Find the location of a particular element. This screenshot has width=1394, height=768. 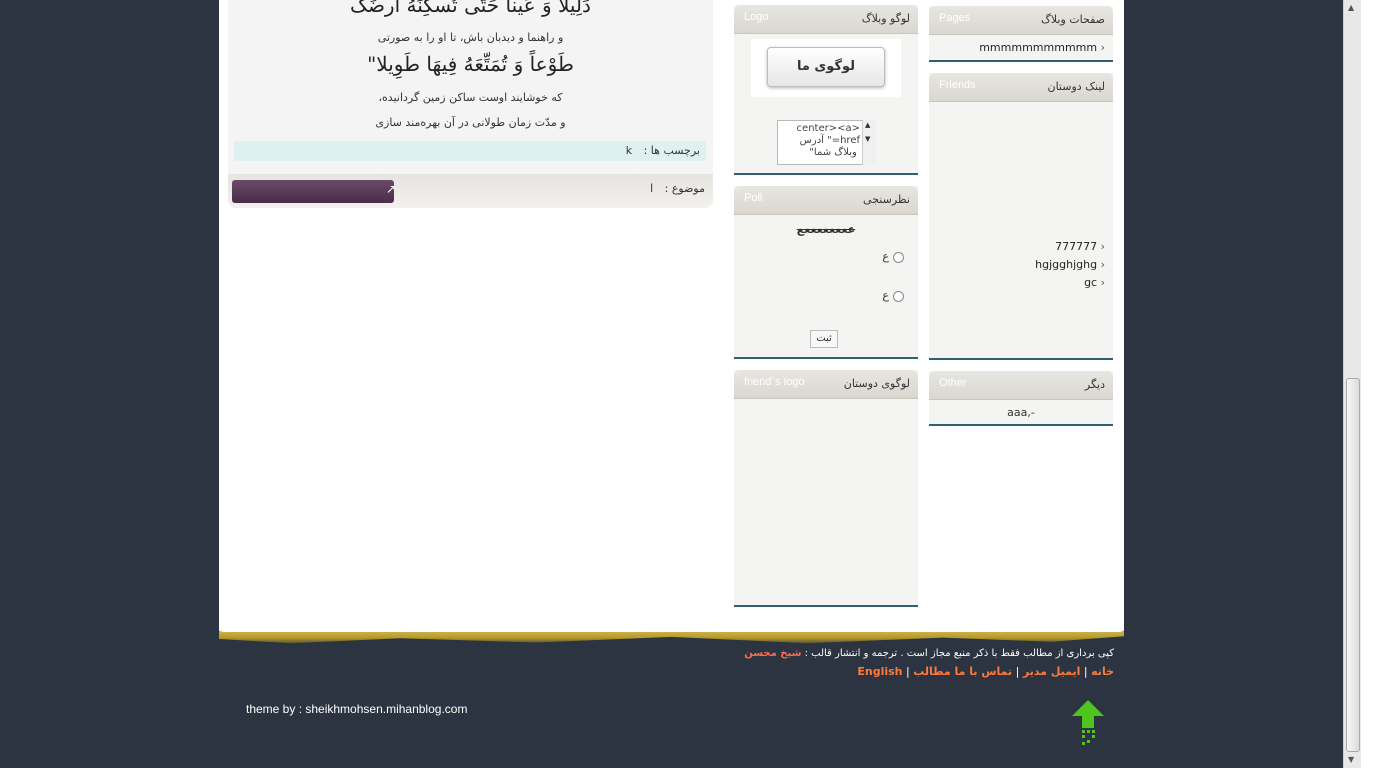

post-persian-line-2: که خوشایند اوست ساکن زمین گردانیده، is located at coordinates (470, 97).